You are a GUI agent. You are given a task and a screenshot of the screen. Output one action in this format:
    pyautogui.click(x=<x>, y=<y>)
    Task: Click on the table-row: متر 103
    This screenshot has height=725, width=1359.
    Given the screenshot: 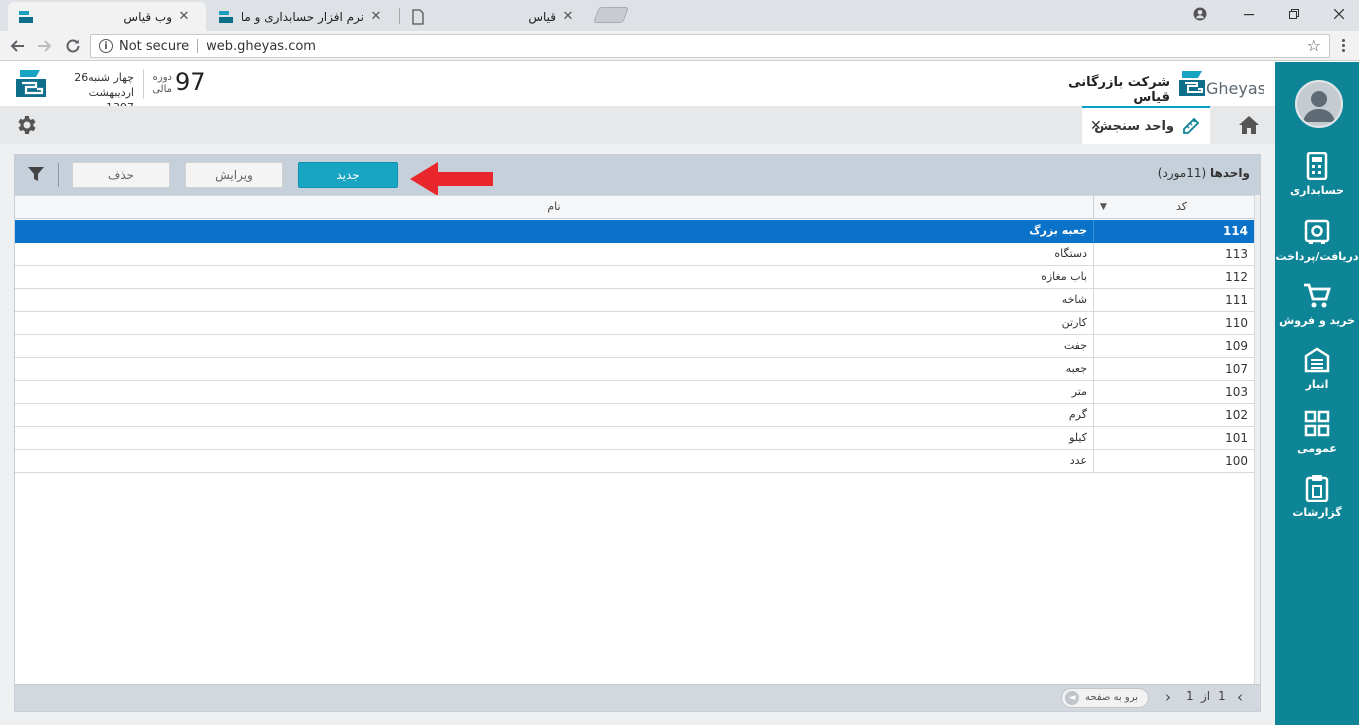 What is the action you would take?
    pyautogui.click(x=634, y=392)
    